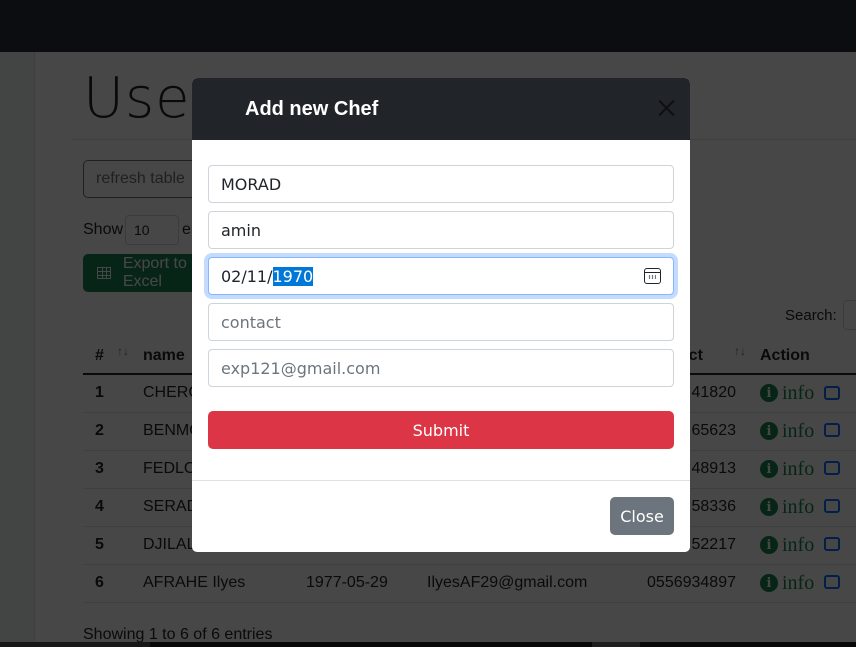 This screenshot has height=647, width=856. Describe the element at coordinates (441, 230) in the screenshot. I see `last-name-input` at that location.